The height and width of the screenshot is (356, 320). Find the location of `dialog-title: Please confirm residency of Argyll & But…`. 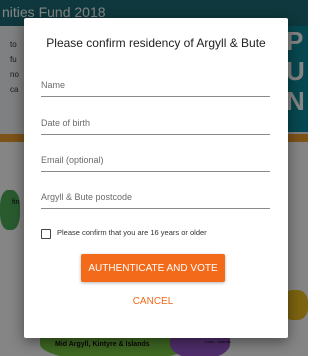

dialog-title: Please confirm residency of Argyll & But… is located at coordinates (156, 43).